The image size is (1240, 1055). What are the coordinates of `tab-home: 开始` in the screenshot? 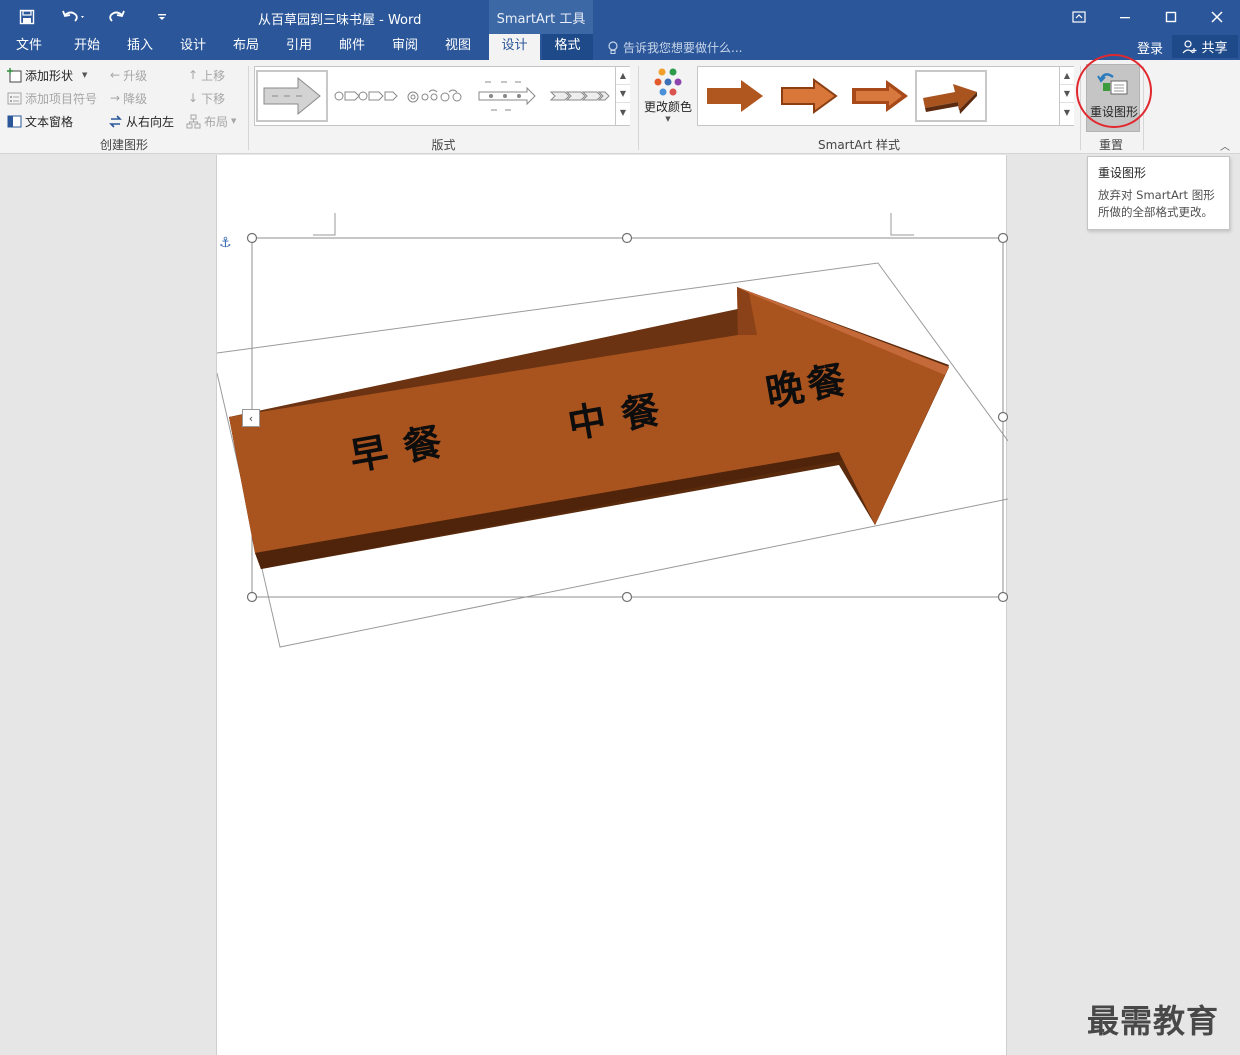 It's located at (87, 47).